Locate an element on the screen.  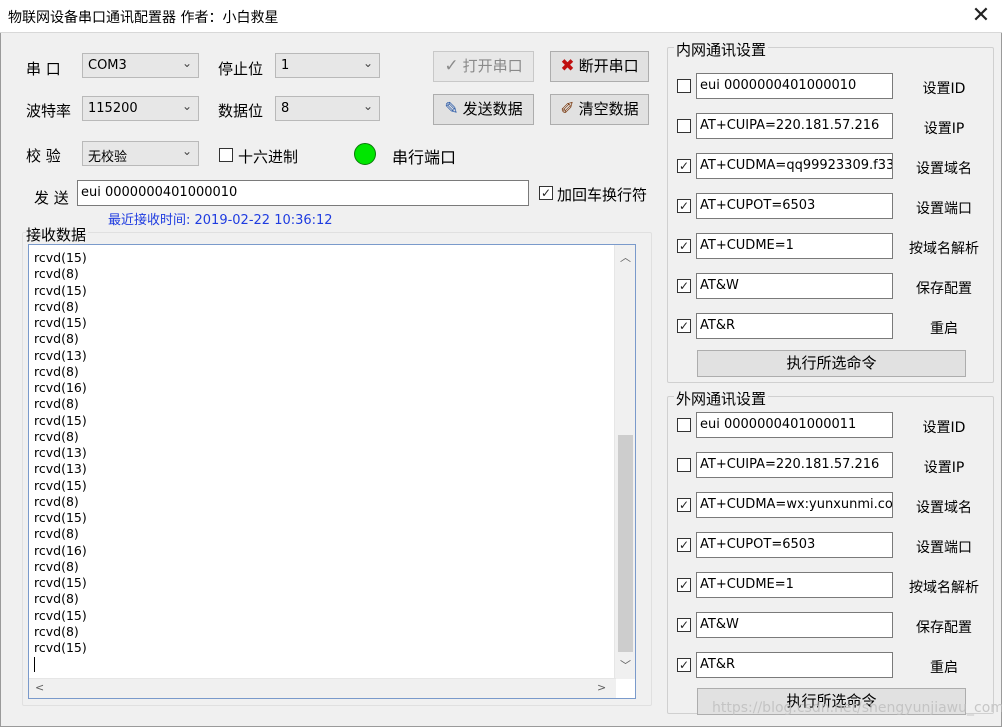
hex-label: 十六进制 is located at coordinates (268, 157).